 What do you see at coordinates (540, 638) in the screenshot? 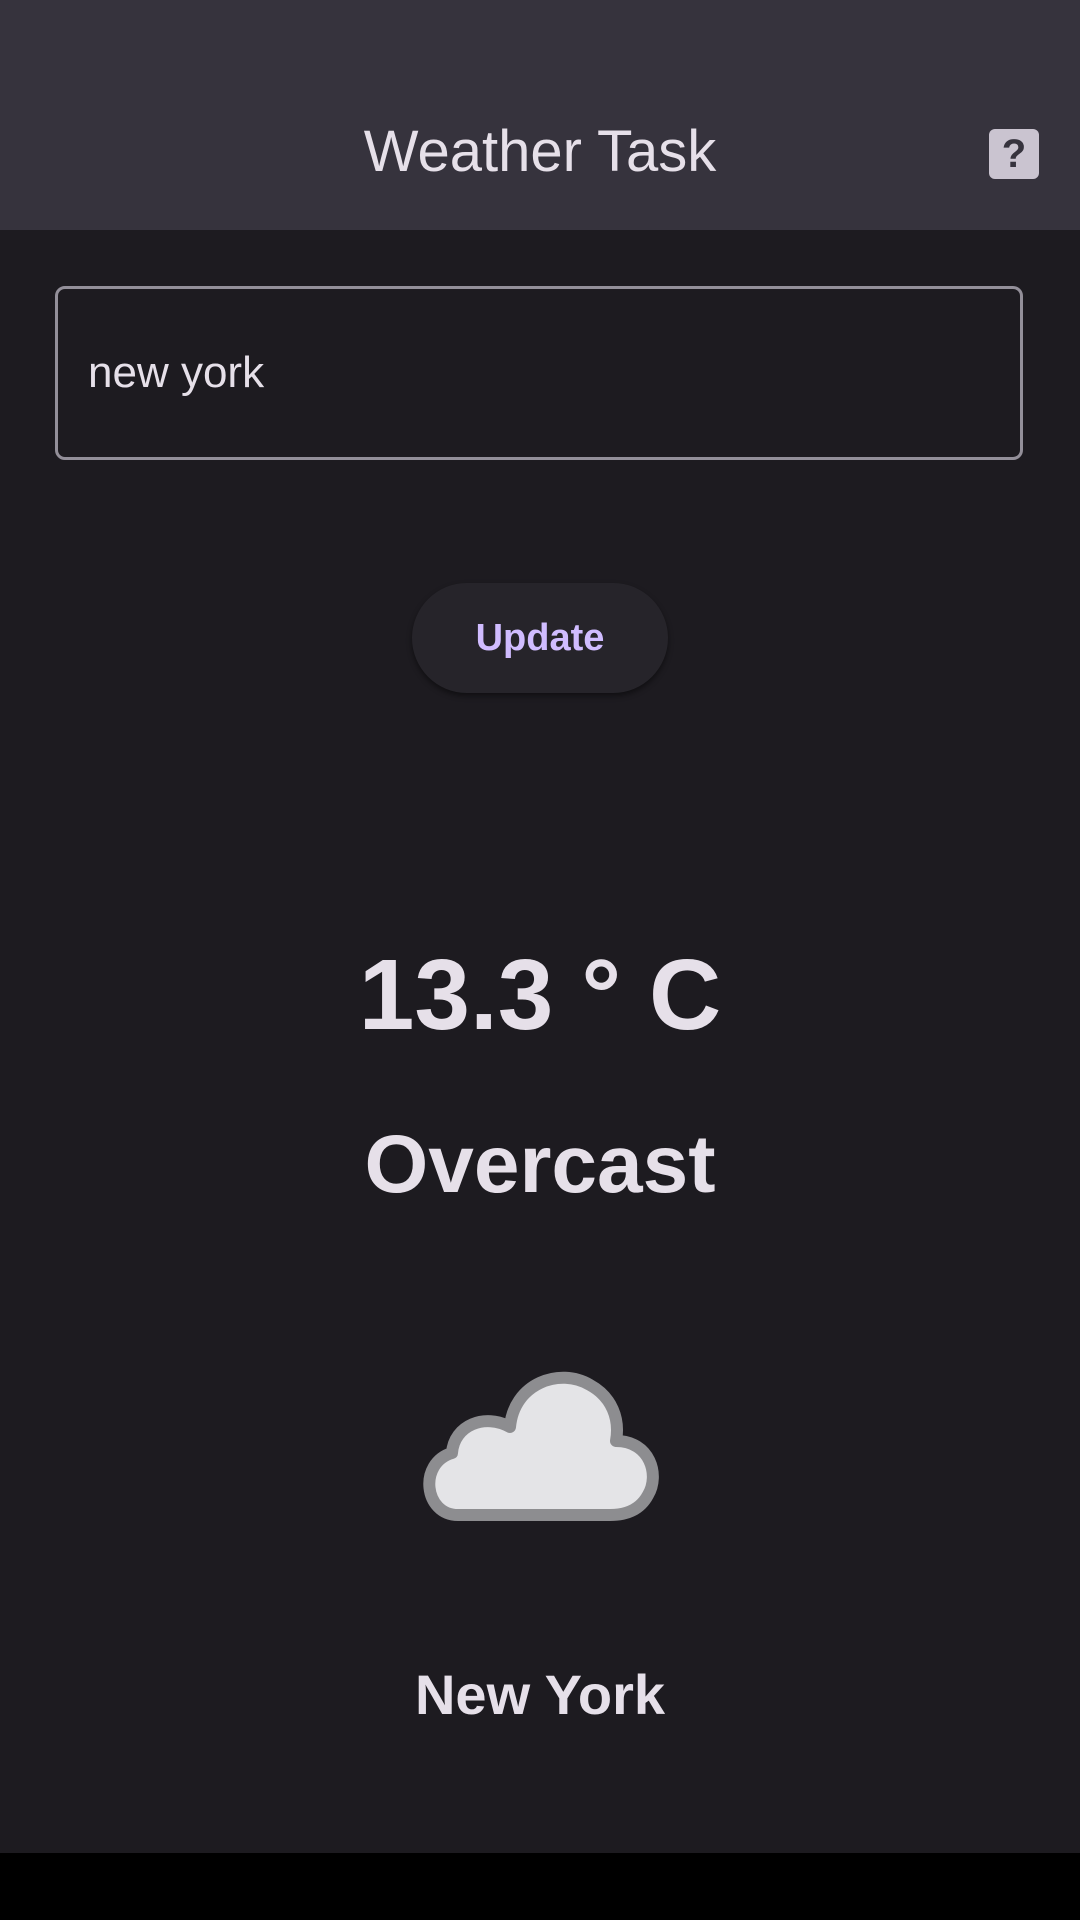
I see `update-button: Update` at bounding box center [540, 638].